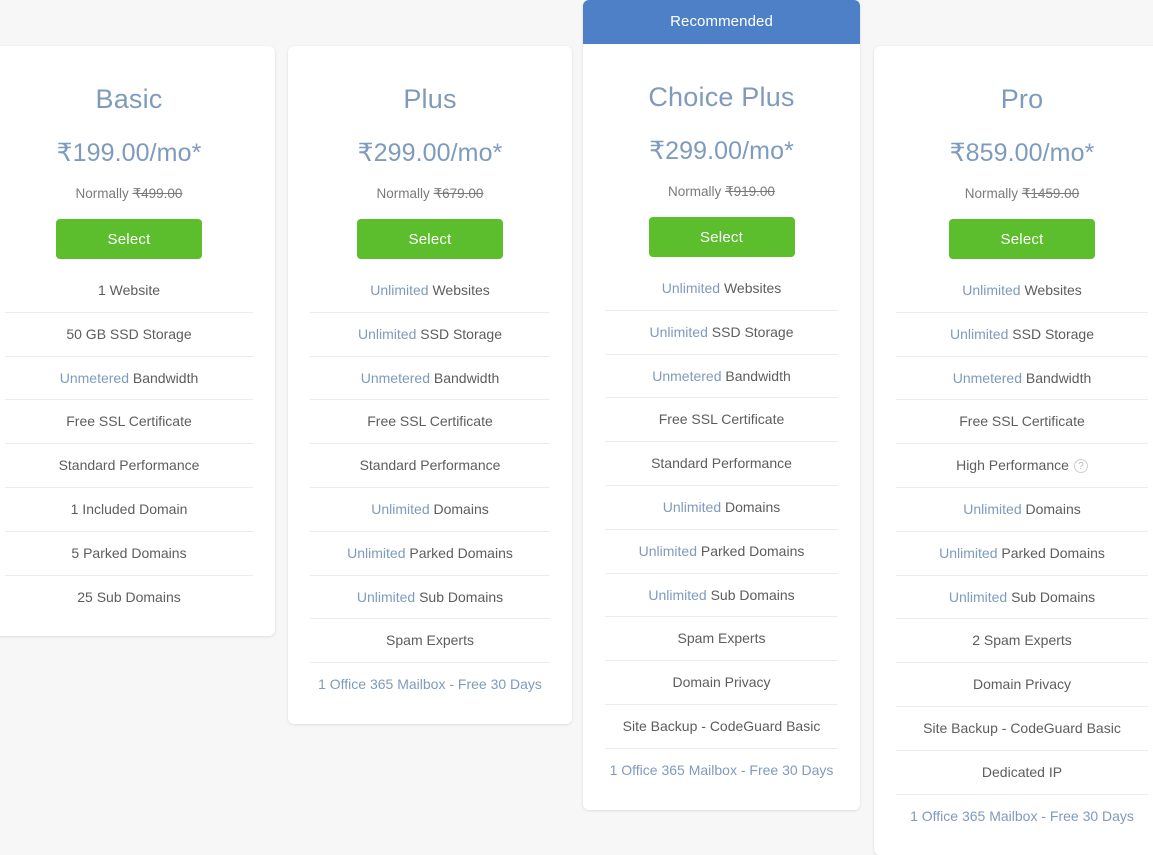  What do you see at coordinates (1022, 194) in the screenshot?
I see `plan-normal-price-row: Normally ₹1459.00` at bounding box center [1022, 194].